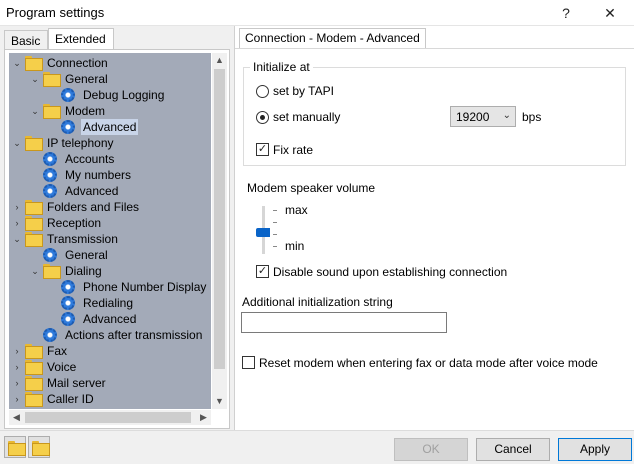 The image size is (634, 464). Describe the element at coordinates (610, 13) in the screenshot. I see `close-button: ✕` at that location.